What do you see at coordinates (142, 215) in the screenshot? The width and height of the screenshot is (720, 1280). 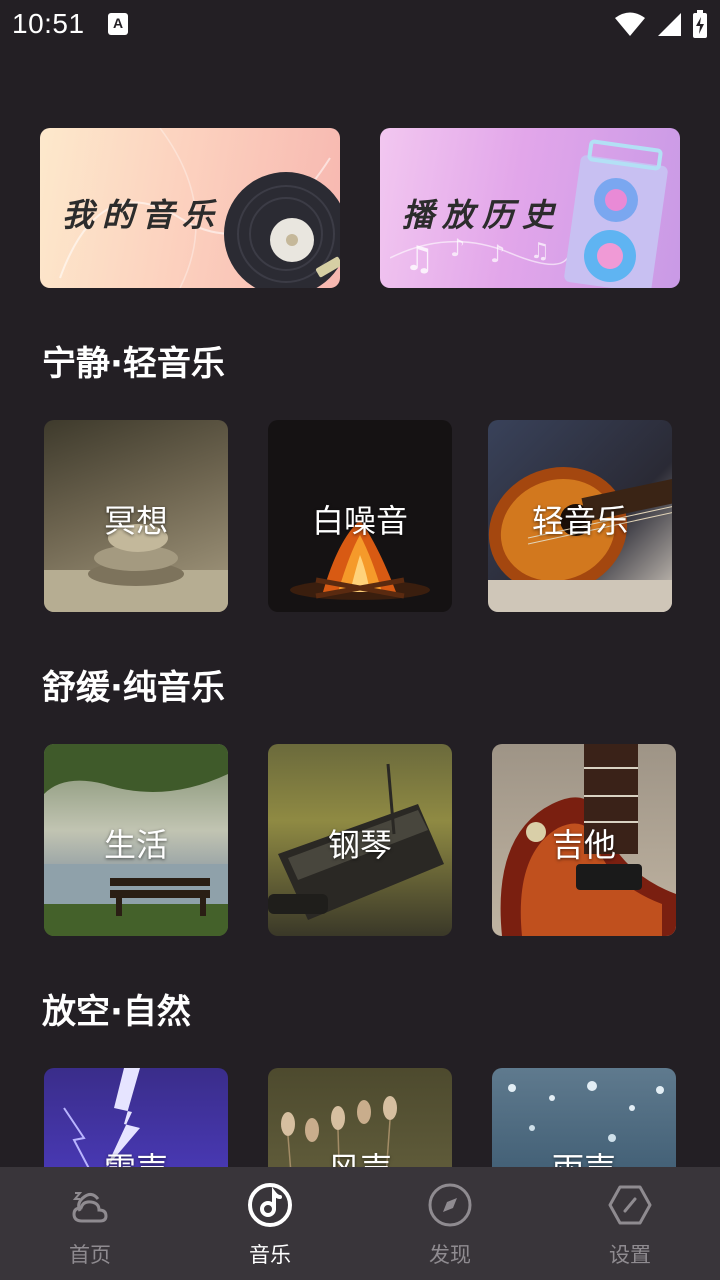 I see `my-music-label: 我的音乐` at bounding box center [142, 215].